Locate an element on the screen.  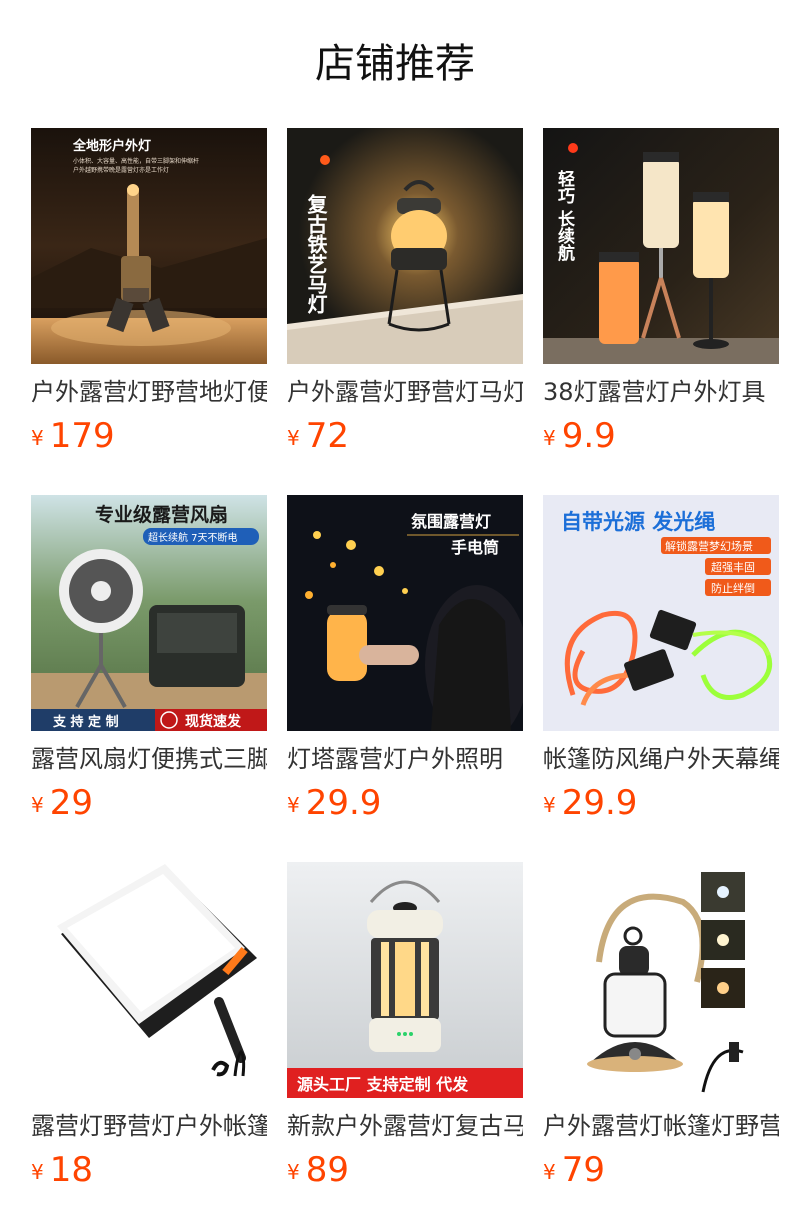
product-price: ¥89 is located at coordinates (318, 1170).